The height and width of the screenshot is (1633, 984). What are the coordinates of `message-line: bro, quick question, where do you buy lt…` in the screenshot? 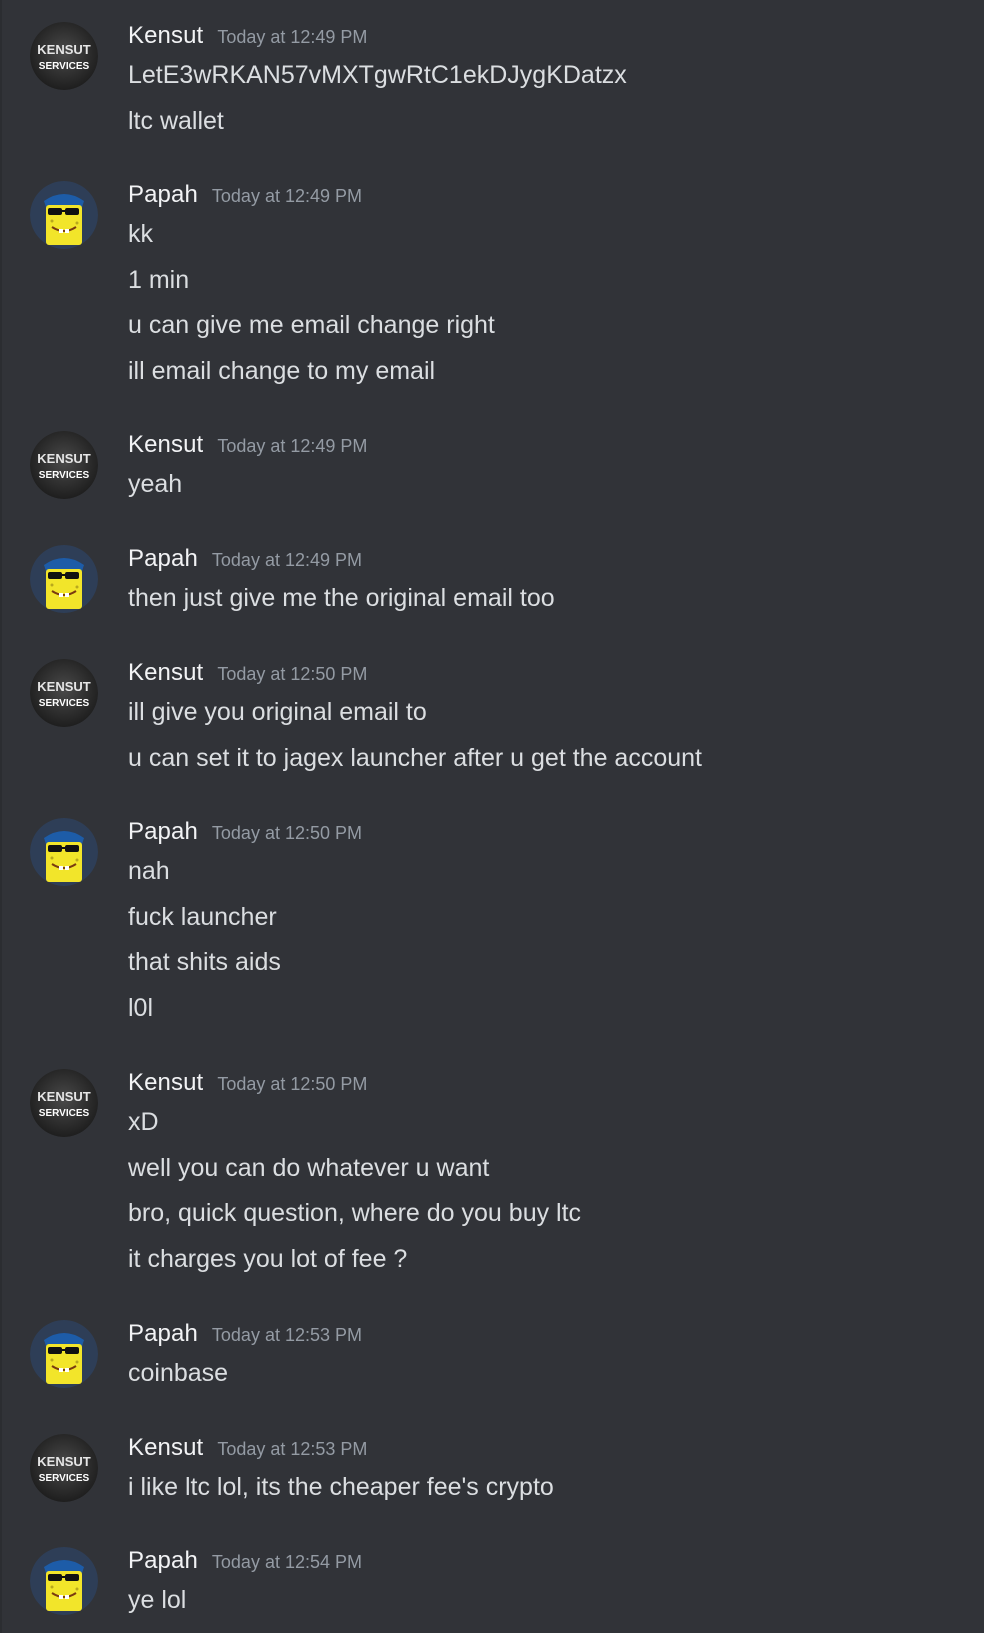 It's located at (355, 1213).